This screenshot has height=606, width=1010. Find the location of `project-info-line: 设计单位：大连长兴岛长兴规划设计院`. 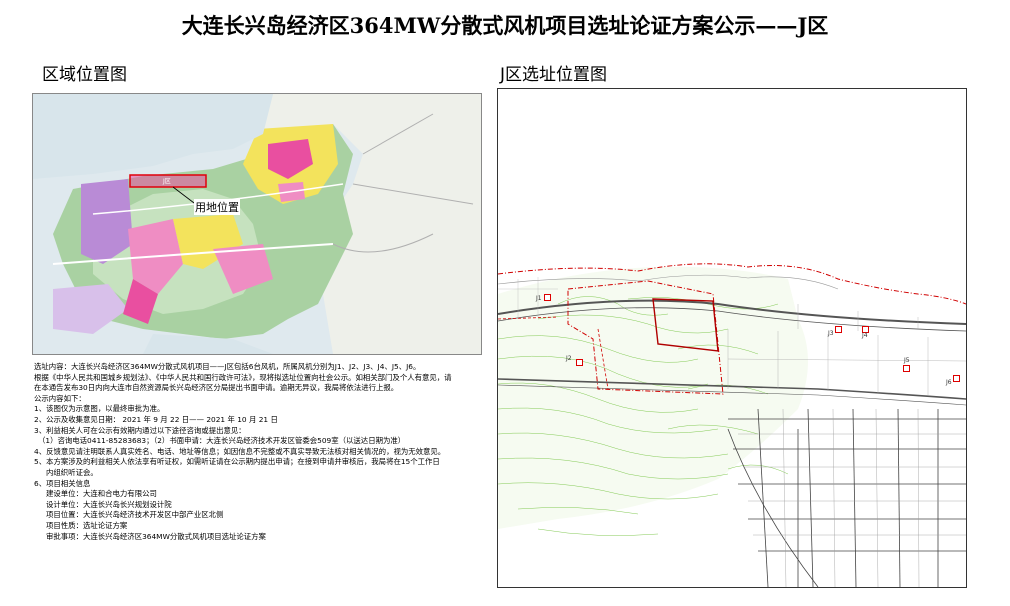

project-info-line: 设计单位：大连长兴岛长兴规划设计院 is located at coordinates (109, 504).